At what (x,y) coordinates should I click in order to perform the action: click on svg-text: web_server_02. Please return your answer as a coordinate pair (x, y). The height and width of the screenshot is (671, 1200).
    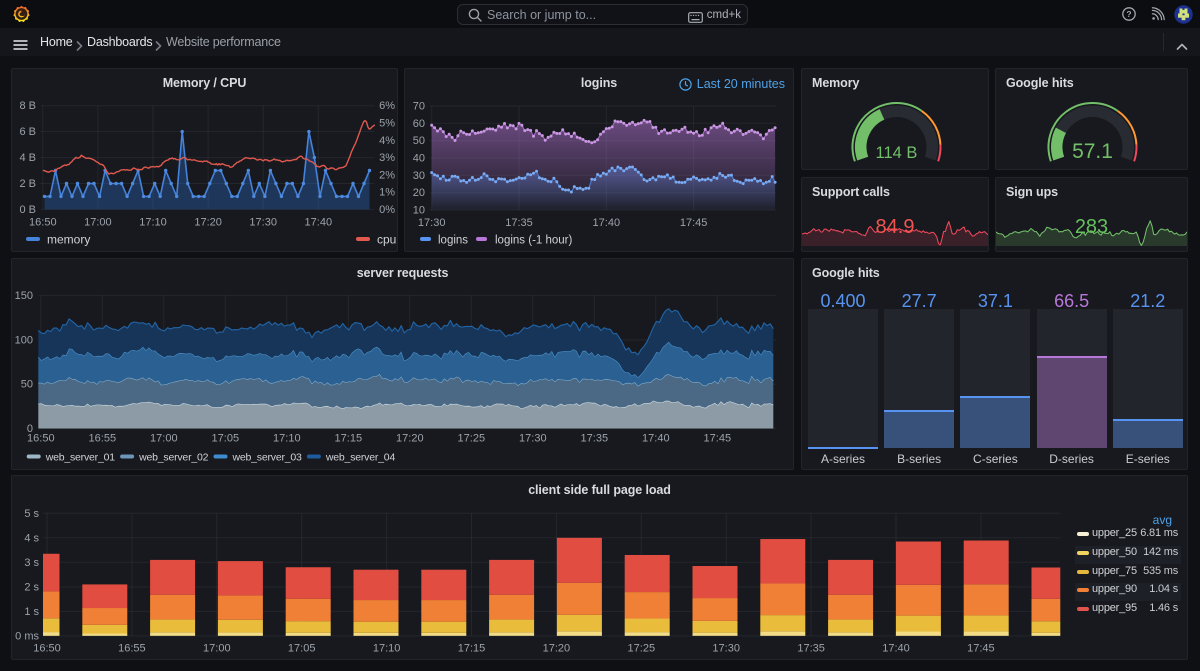
    Looking at the image, I should click on (173, 458).